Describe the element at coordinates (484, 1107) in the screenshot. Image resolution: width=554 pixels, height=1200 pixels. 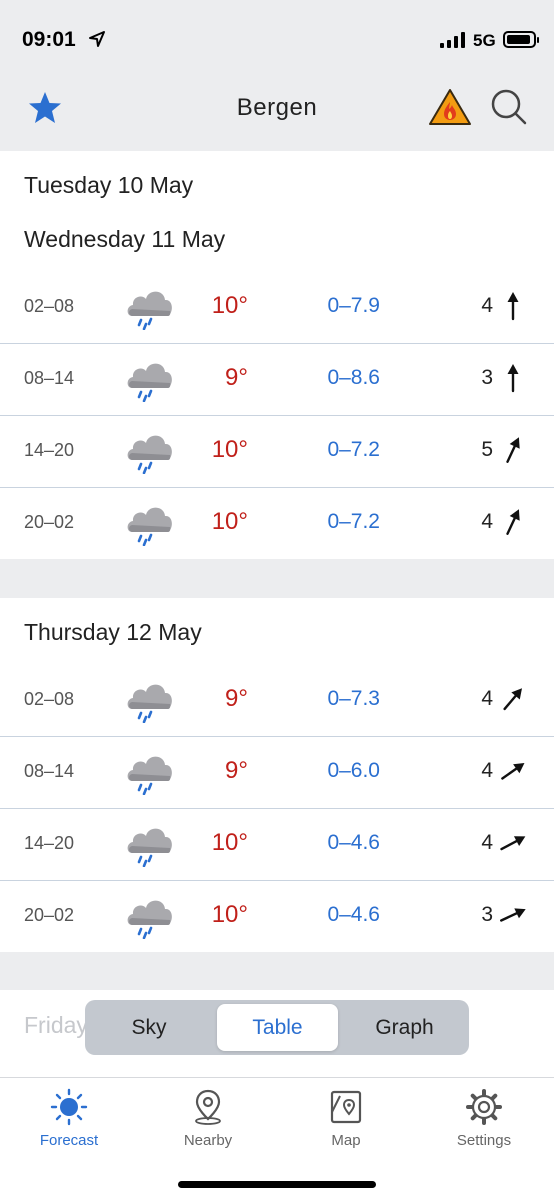
I see `gear-icon` at that location.